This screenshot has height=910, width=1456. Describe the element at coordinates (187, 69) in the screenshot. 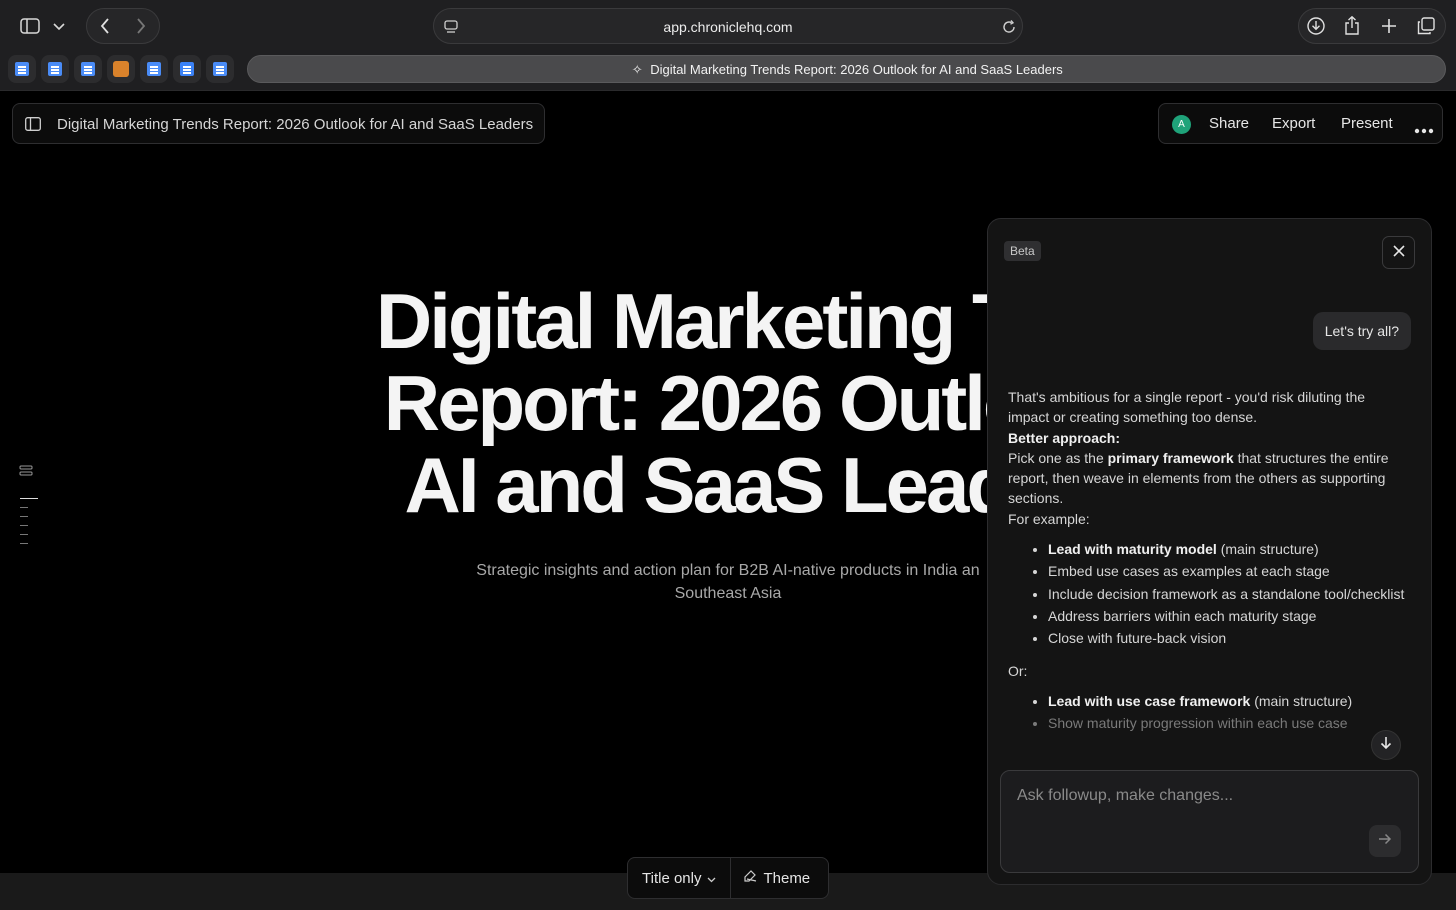

I see `pinned-tab-file-icon` at that location.